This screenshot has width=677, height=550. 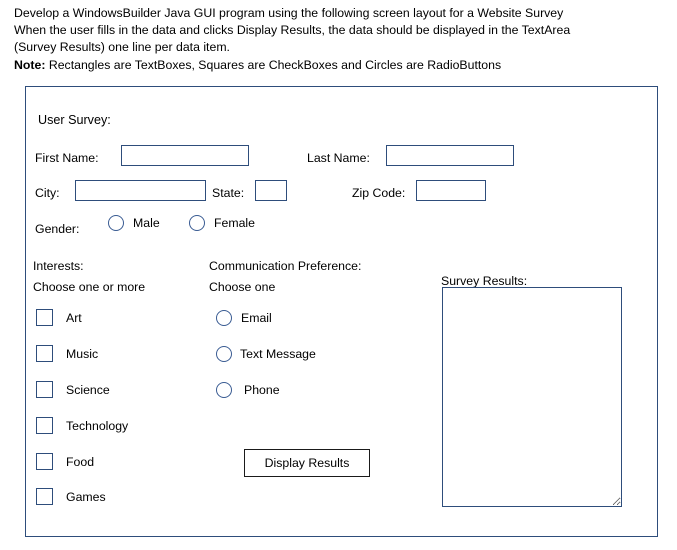 I want to click on last-name-input, so click(x=450, y=155).